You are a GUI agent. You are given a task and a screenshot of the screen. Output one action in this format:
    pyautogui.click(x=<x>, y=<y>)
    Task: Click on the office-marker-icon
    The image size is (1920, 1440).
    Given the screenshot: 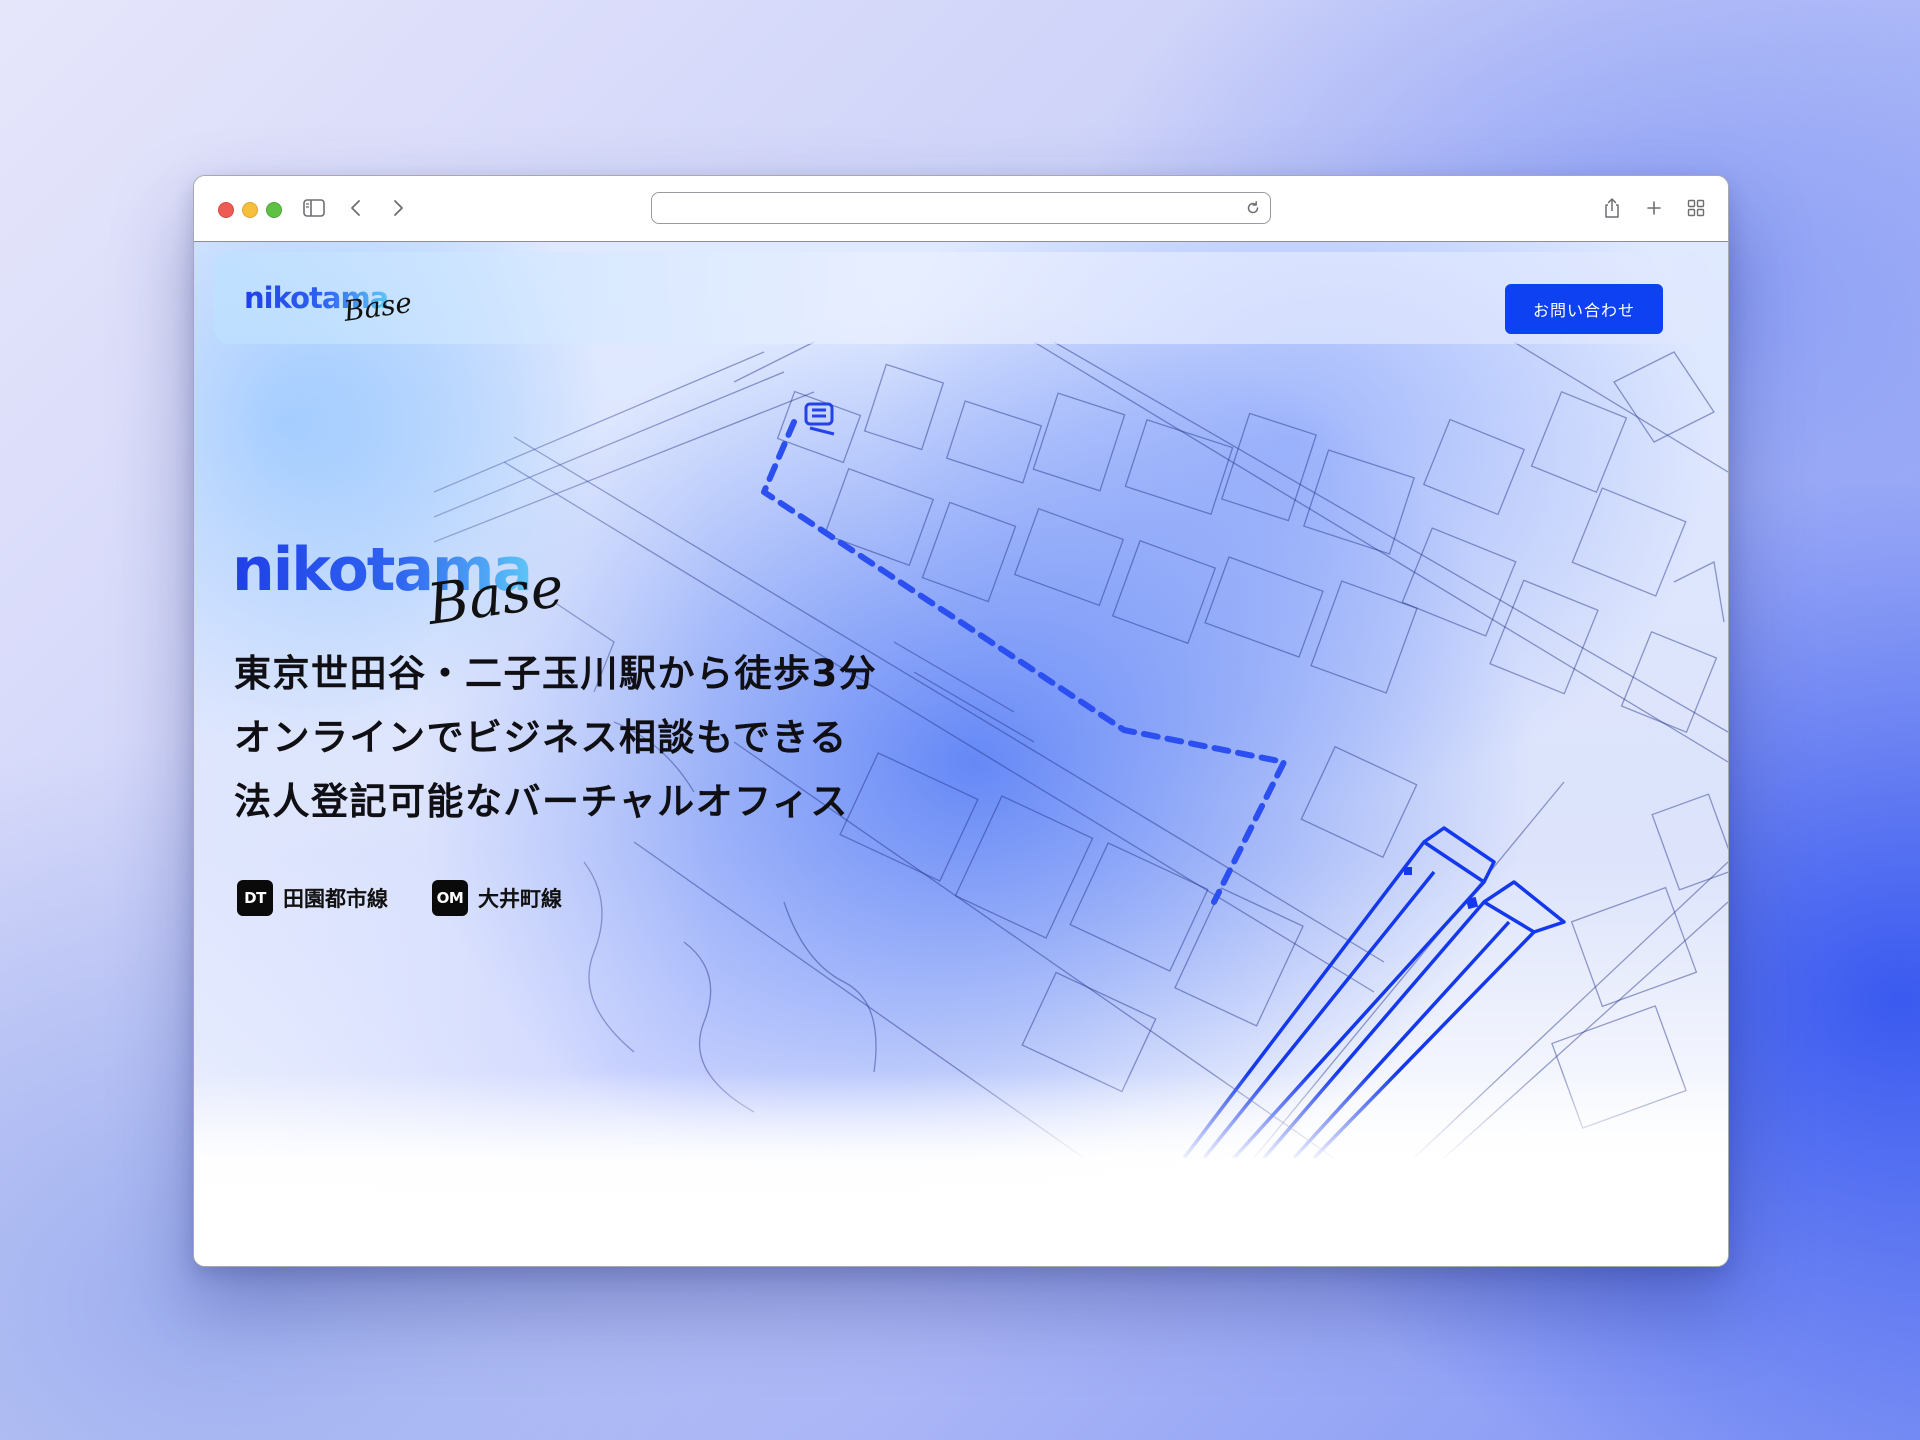 What is the action you would take?
    pyautogui.click(x=819, y=419)
    